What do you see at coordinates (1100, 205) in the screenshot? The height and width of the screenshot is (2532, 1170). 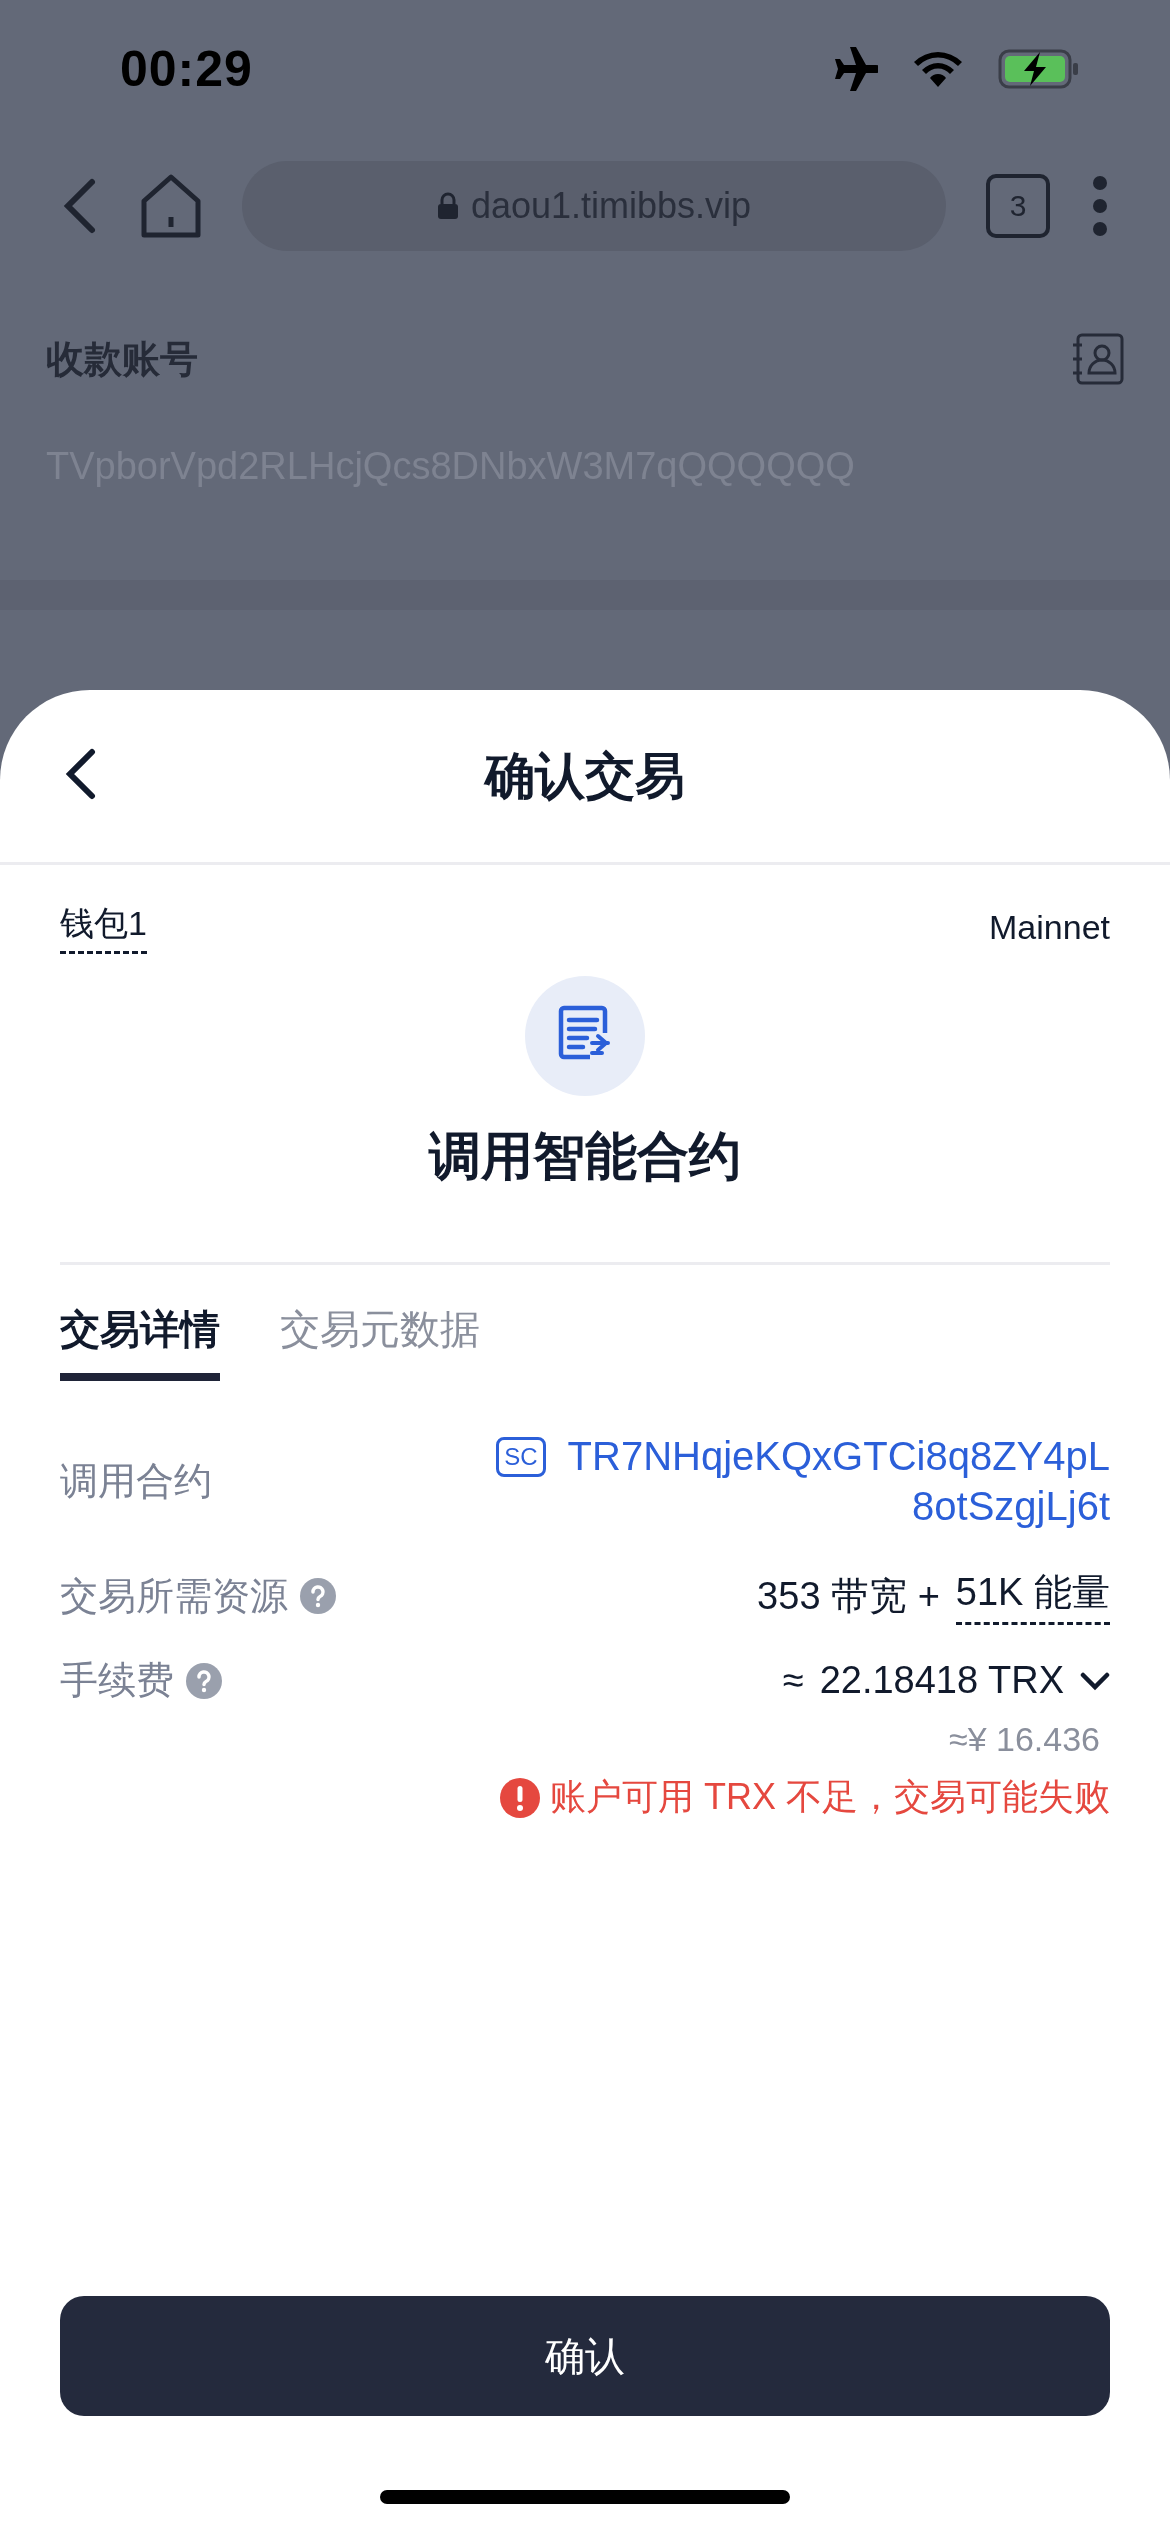 I see `more-icon` at bounding box center [1100, 205].